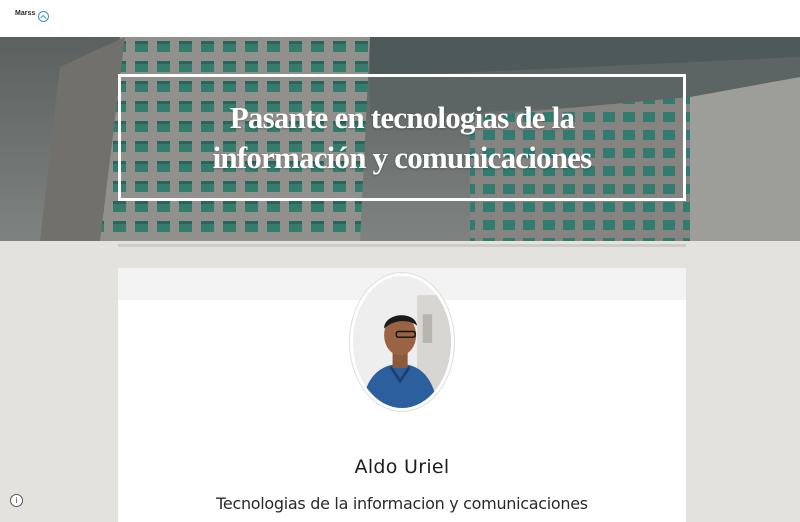 The width and height of the screenshot is (800, 522). I want to click on profile-photo, so click(402, 342).